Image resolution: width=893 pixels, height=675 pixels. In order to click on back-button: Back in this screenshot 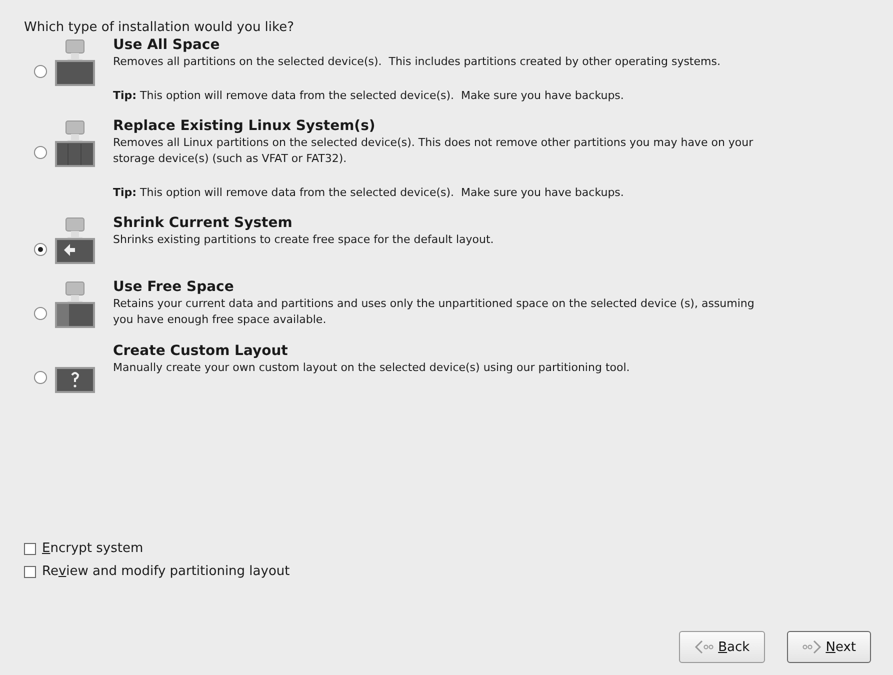, I will do `click(722, 647)`.